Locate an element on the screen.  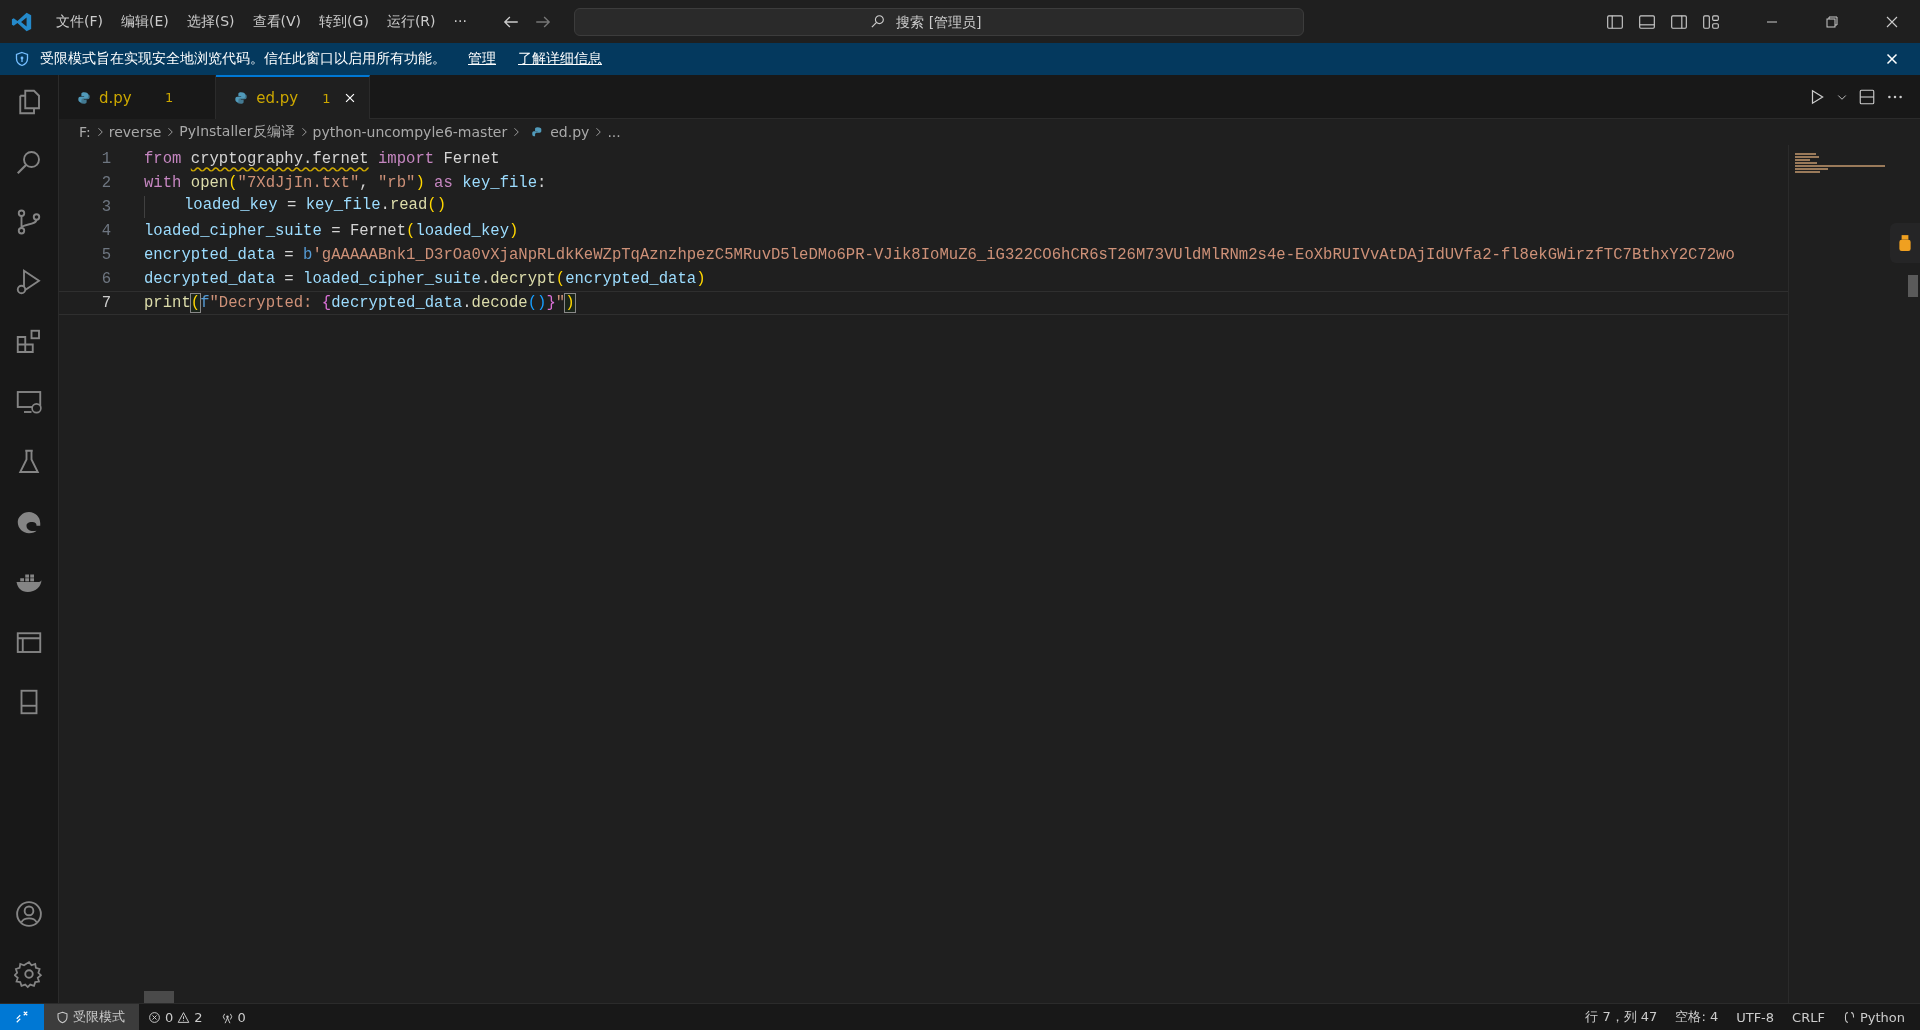
restore-icon is located at coordinates (1832, 21).